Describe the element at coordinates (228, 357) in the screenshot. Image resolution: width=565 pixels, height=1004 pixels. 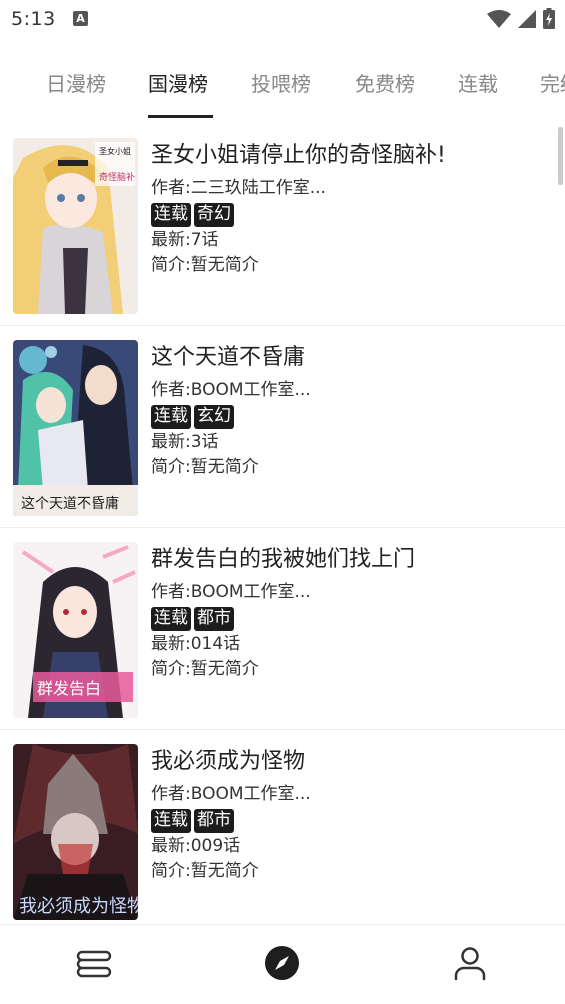
I see `comic-title: 这个天道不昏庸` at that location.